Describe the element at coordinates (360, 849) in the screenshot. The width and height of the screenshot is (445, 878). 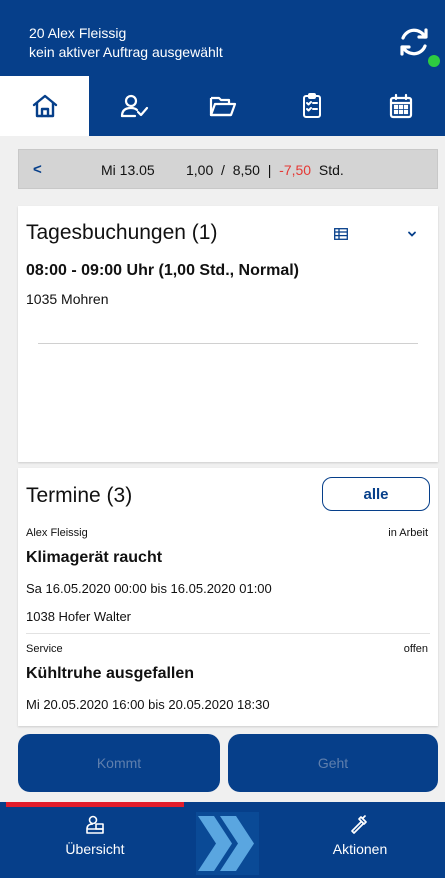
I see `actions-label: Aktionen` at that location.